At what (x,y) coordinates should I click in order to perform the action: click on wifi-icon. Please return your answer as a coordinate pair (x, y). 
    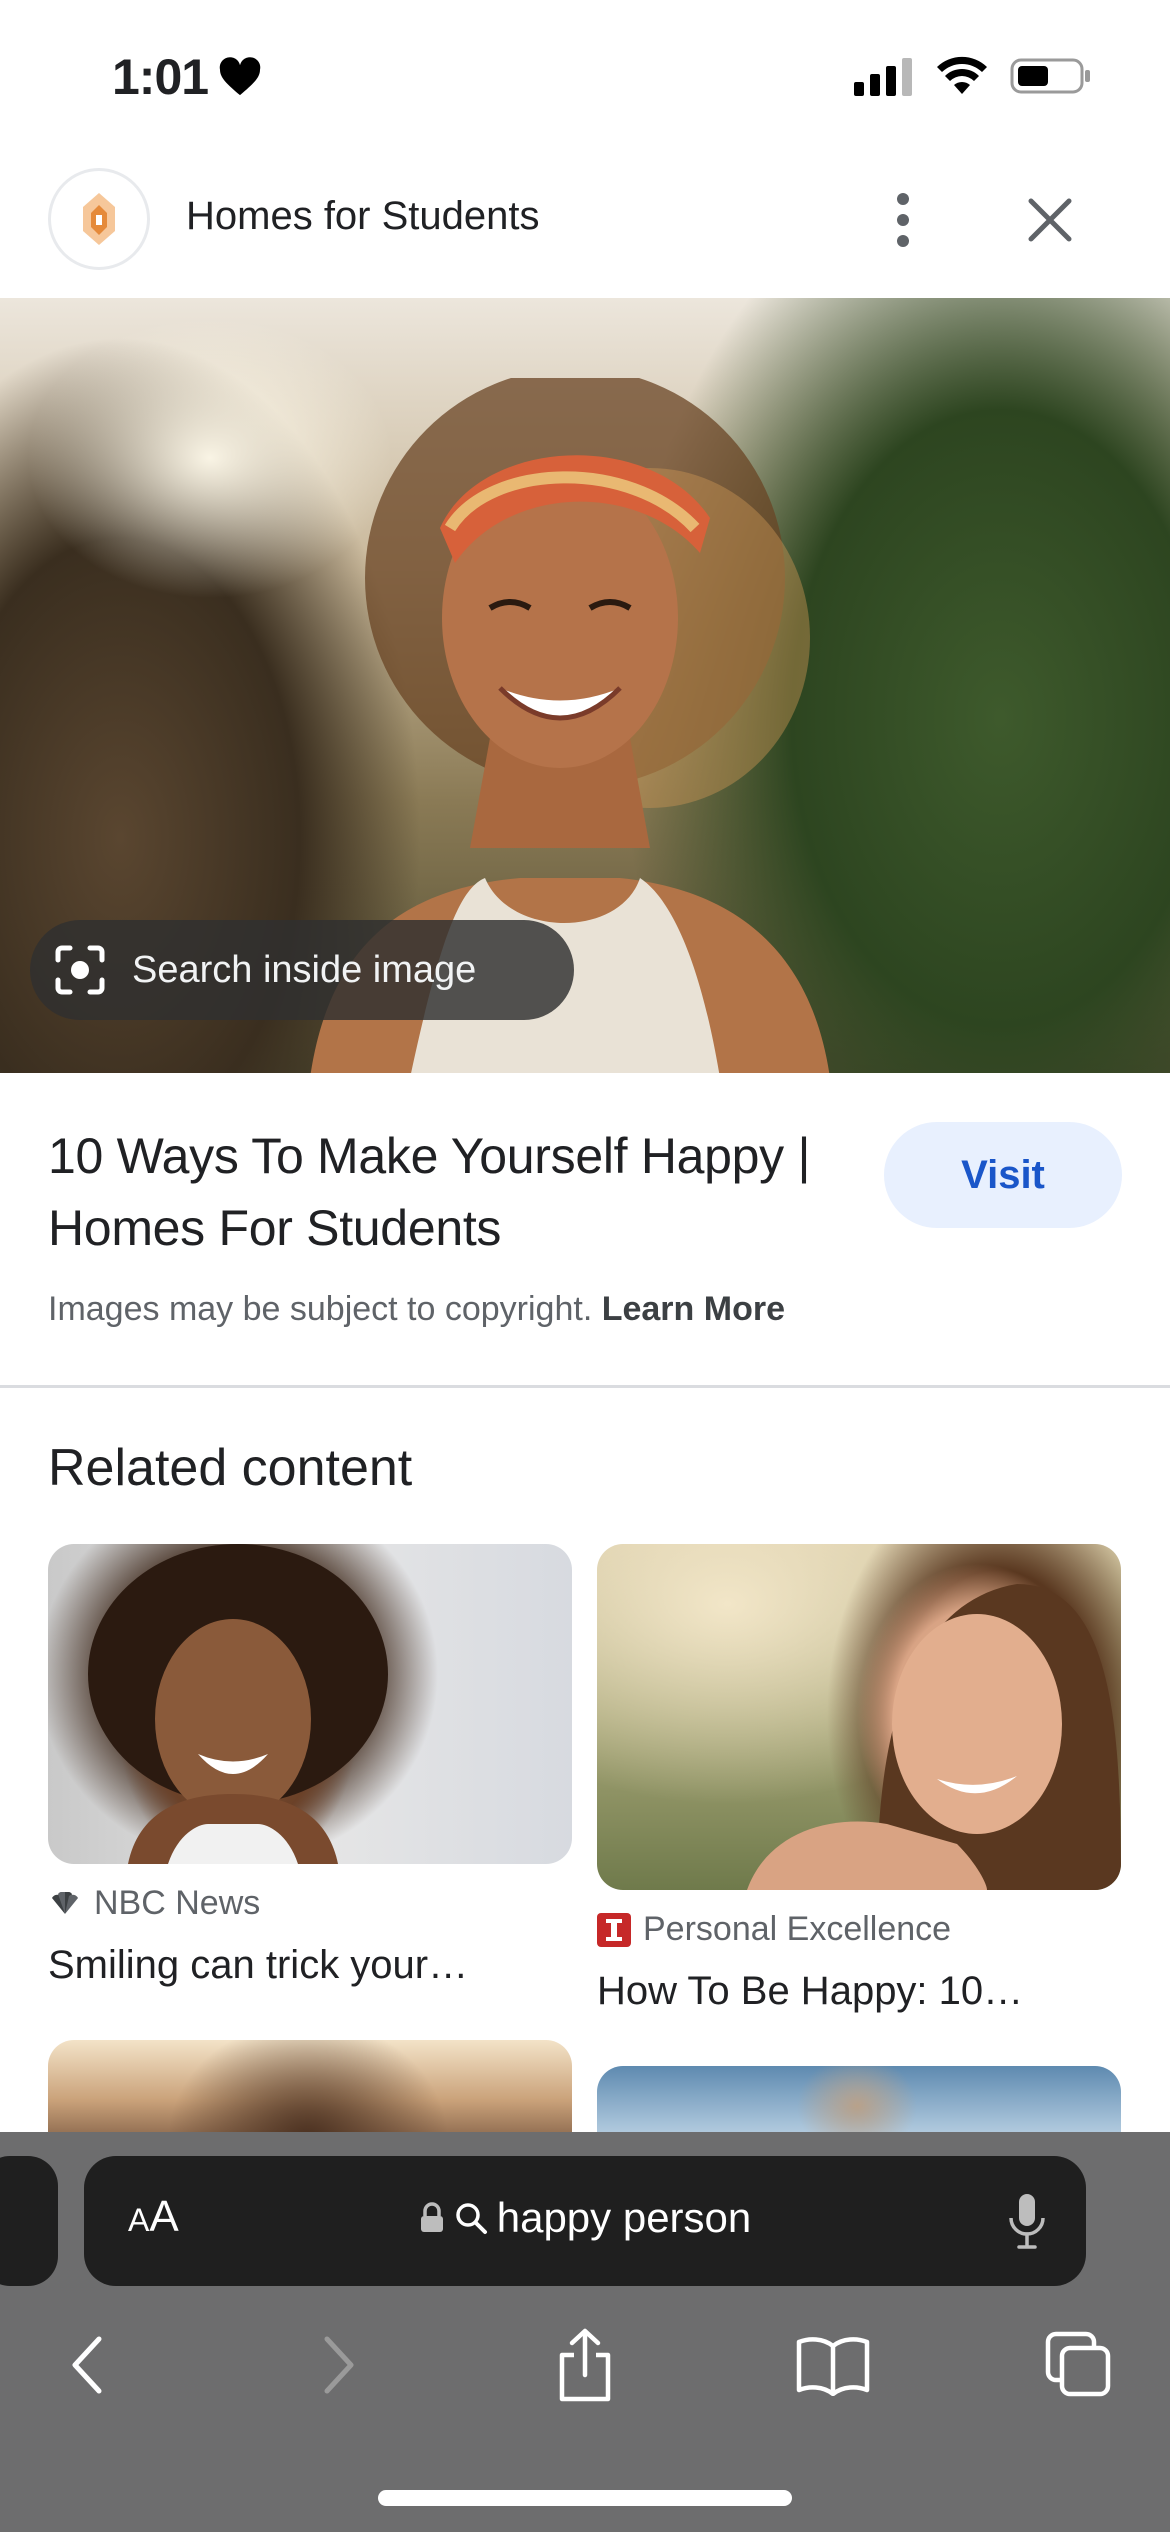
    Looking at the image, I should click on (962, 75).